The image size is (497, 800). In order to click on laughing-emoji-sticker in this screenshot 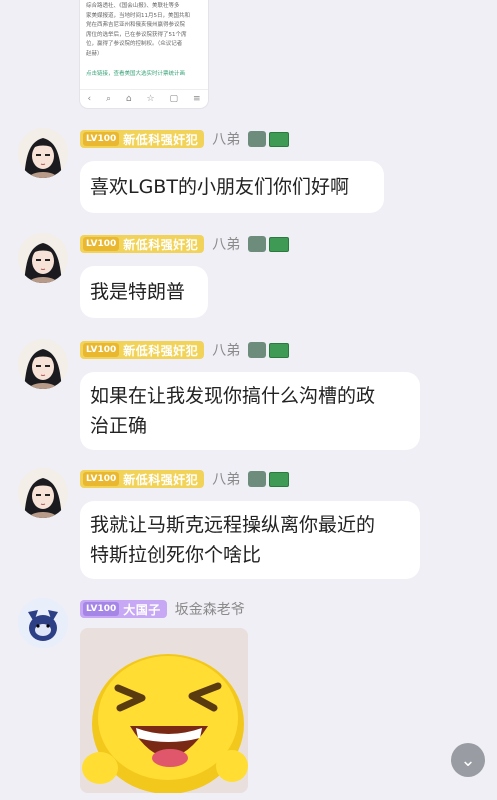, I will do `click(164, 710)`.